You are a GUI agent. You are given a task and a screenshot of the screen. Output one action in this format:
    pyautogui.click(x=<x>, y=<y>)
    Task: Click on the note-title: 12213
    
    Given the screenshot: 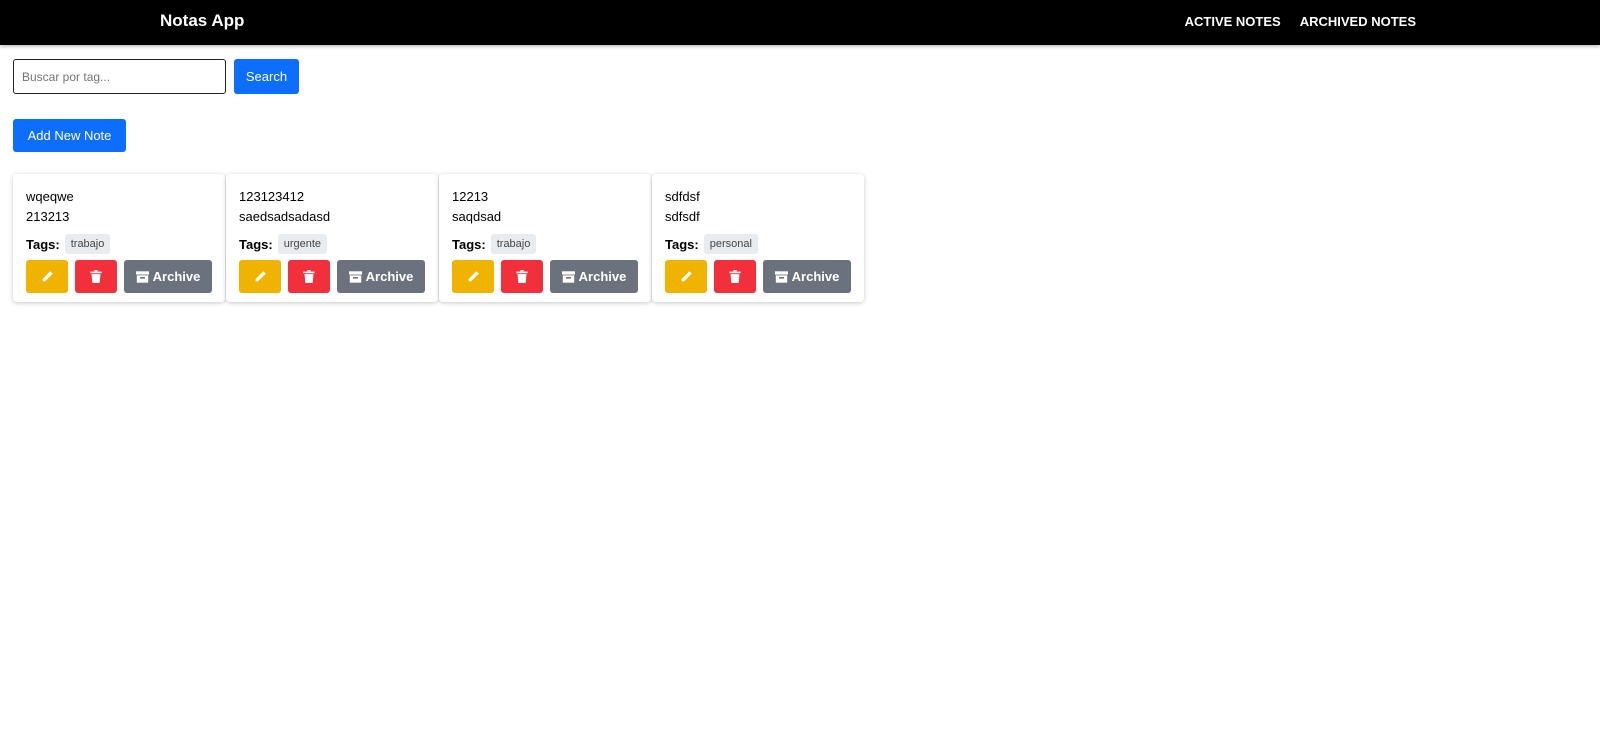 What is the action you would take?
    pyautogui.click(x=470, y=196)
    